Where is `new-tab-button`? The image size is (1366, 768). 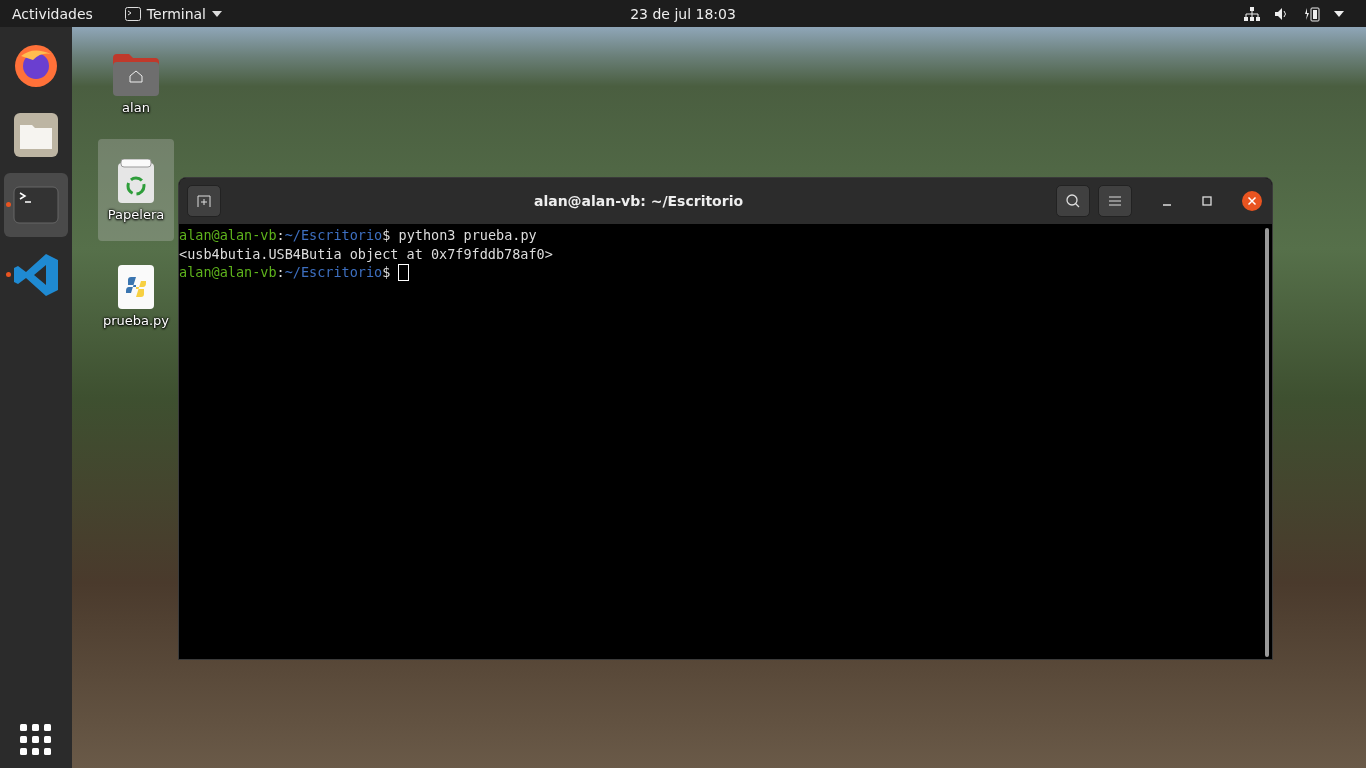 new-tab-button is located at coordinates (204, 201).